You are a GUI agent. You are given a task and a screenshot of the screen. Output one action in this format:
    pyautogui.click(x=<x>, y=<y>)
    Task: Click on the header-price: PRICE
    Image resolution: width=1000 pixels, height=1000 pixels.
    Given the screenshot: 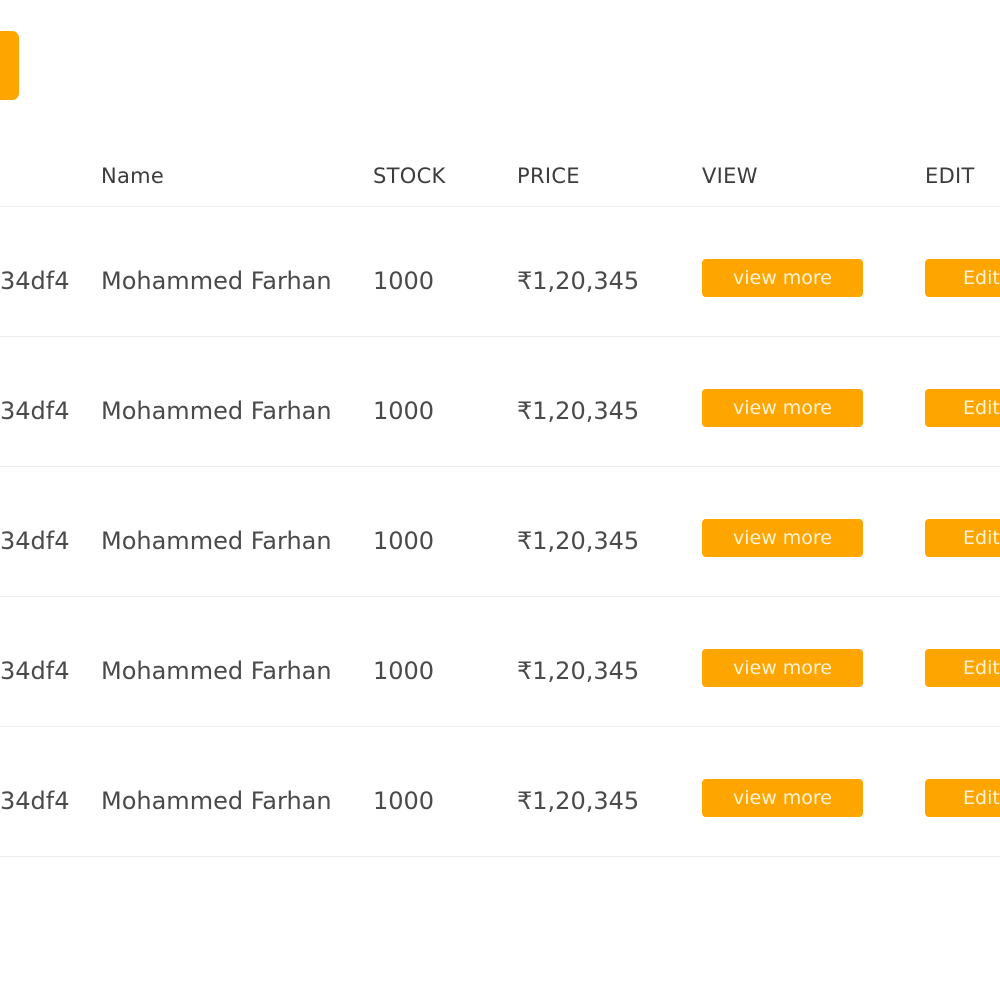 What is the action you would take?
    pyautogui.click(x=548, y=176)
    